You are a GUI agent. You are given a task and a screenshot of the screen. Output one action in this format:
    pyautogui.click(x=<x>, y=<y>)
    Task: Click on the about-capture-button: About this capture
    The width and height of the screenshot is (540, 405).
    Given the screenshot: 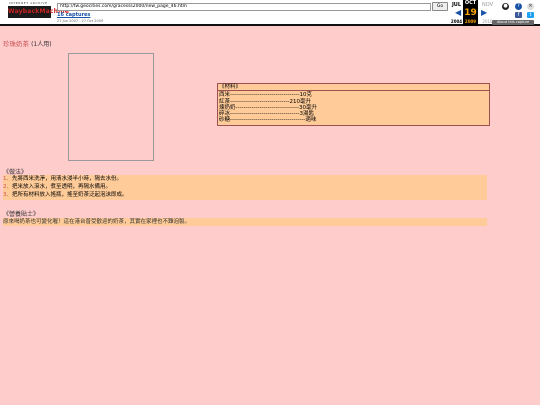 What is the action you would take?
    pyautogui.click(x=513, y=22)
    